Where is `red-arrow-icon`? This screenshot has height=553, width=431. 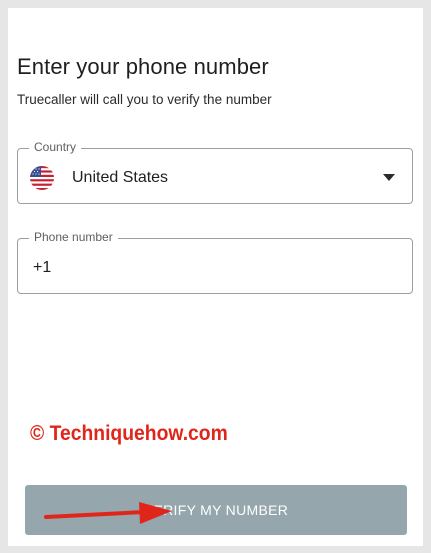 red-arrow-icon is located at coordinates (108, 513).